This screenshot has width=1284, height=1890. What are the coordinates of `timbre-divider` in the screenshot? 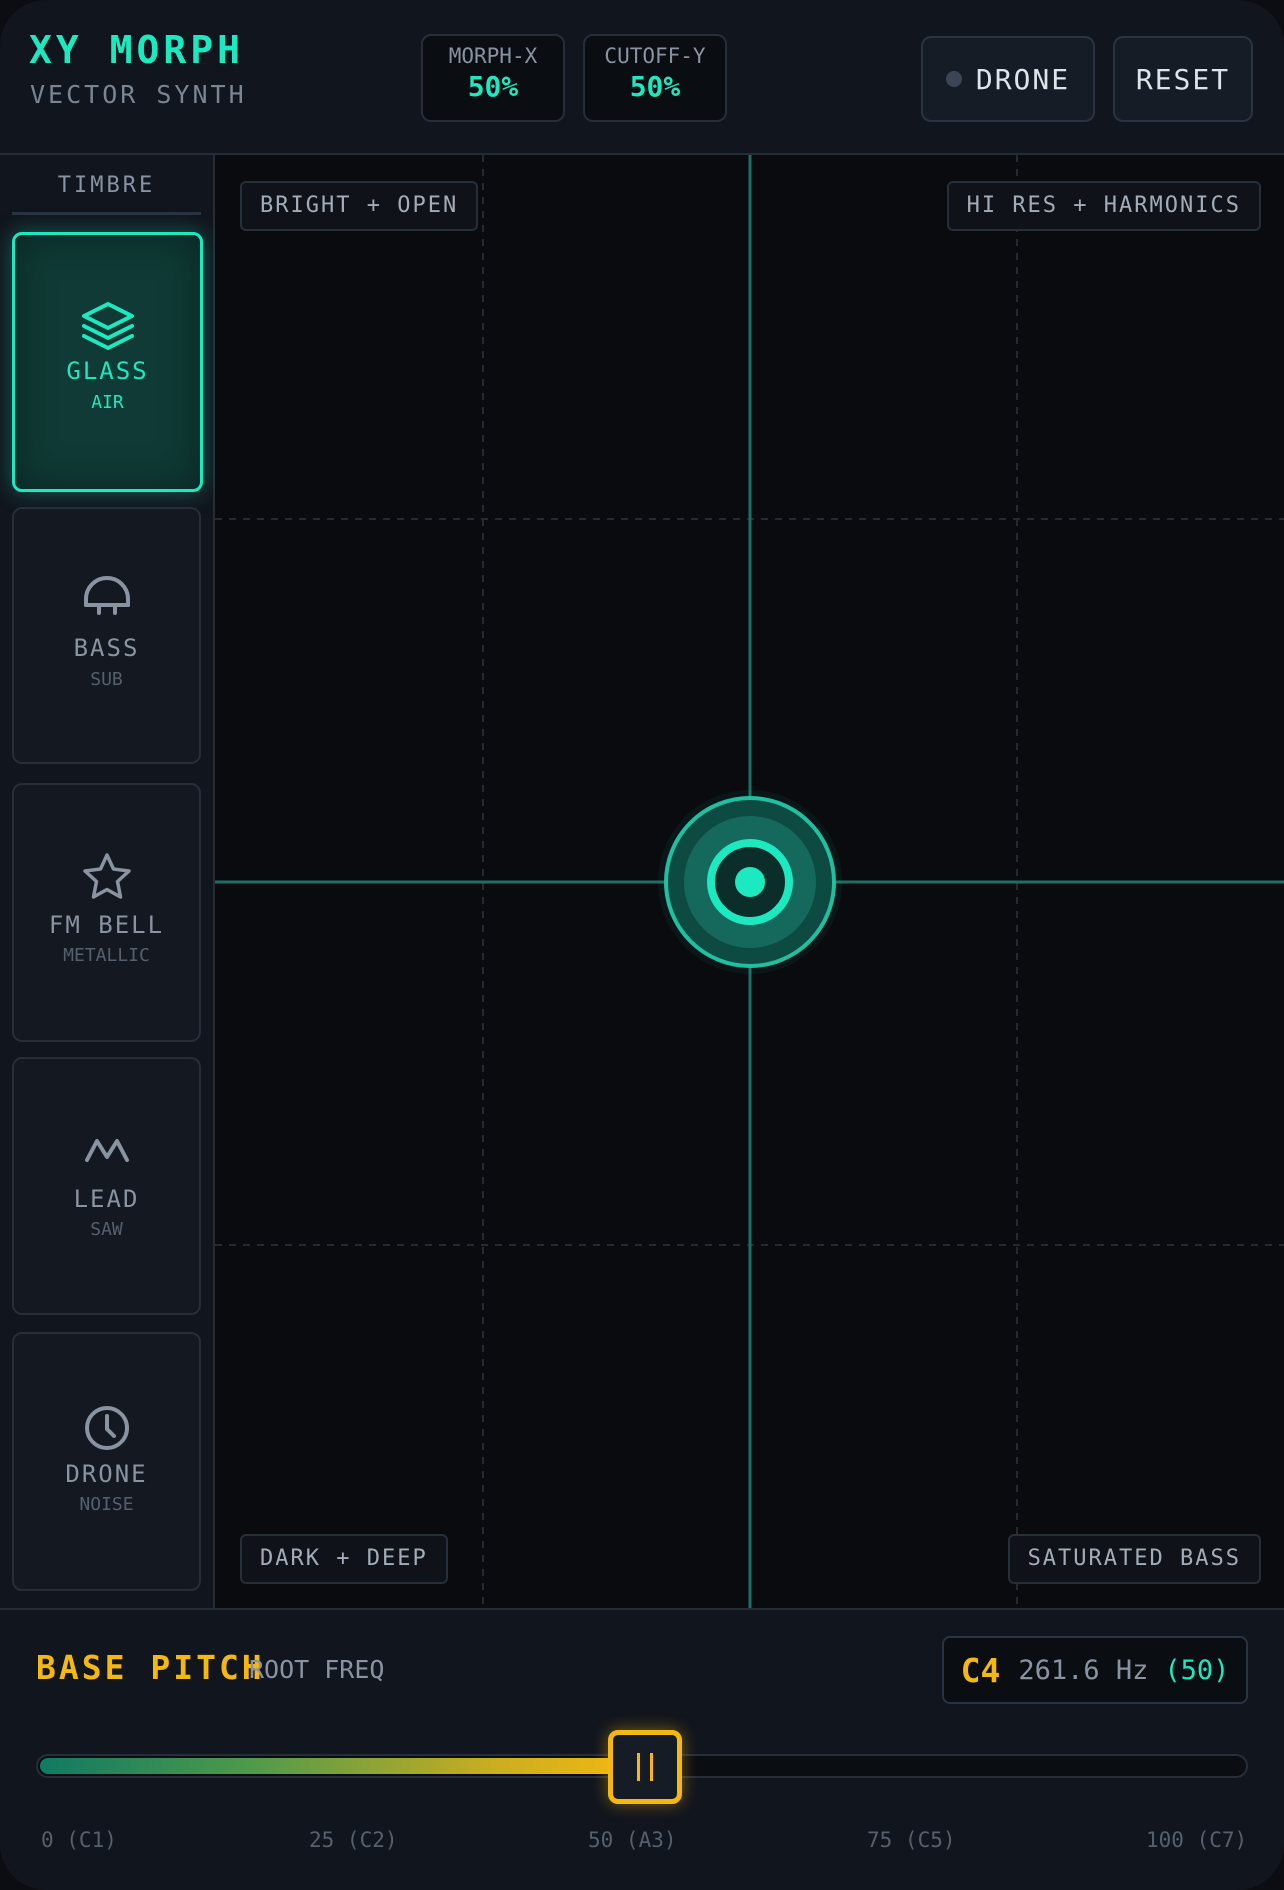 It's located at (106, 213).